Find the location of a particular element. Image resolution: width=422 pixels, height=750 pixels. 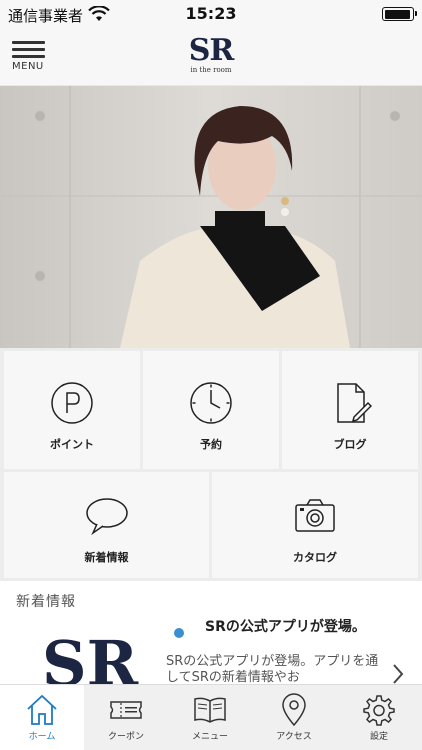

blog-icon is located at coordinates (354, 403).